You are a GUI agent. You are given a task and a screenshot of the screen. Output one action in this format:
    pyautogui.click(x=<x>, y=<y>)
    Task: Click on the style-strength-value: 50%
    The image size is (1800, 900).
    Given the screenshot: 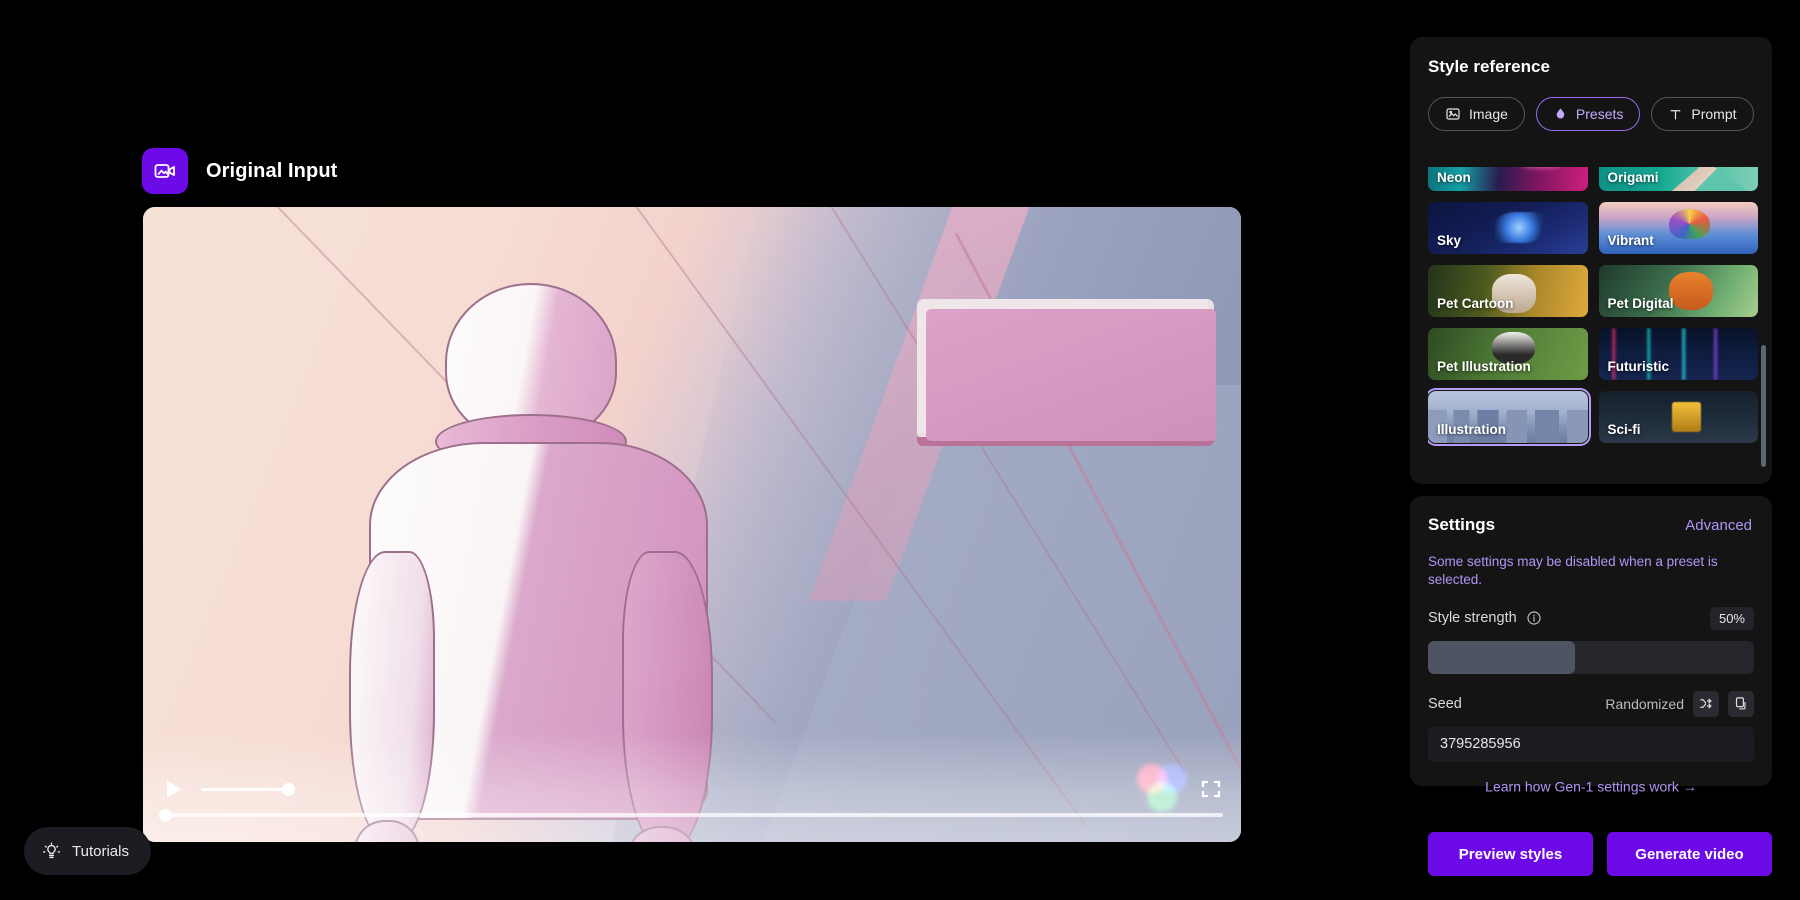 What is the action you would take?
    pyautogui.click(x=1731, y=618)
    